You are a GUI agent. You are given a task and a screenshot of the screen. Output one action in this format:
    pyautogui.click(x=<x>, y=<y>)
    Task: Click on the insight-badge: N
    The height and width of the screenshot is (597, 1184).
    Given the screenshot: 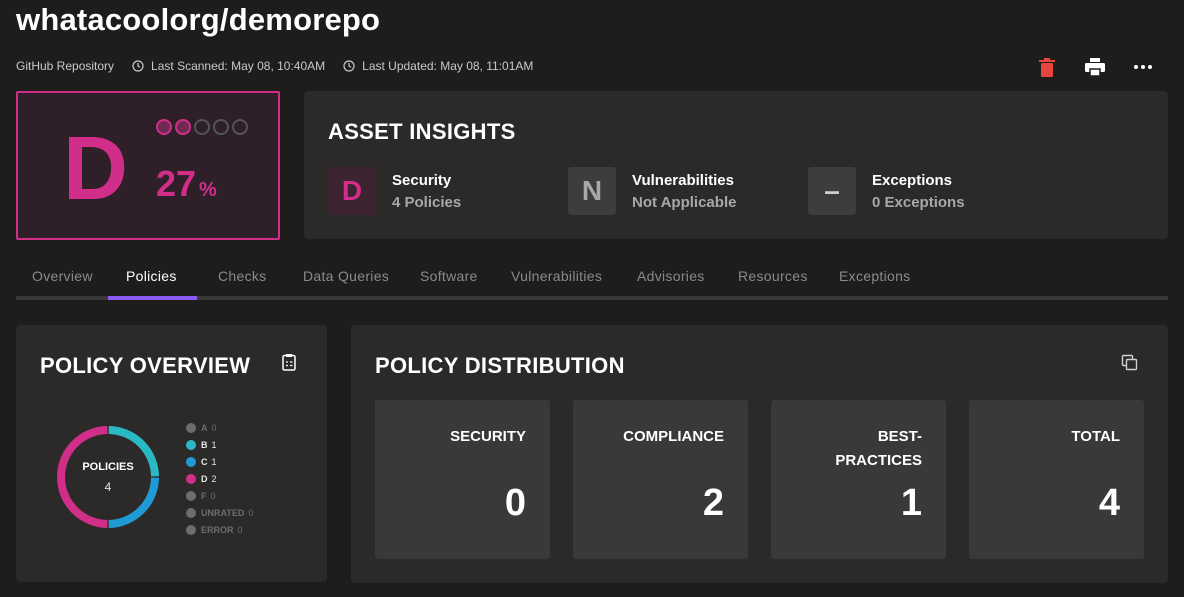 What is the action you would take?
    pyautogui.click(x=592, y=191)
    